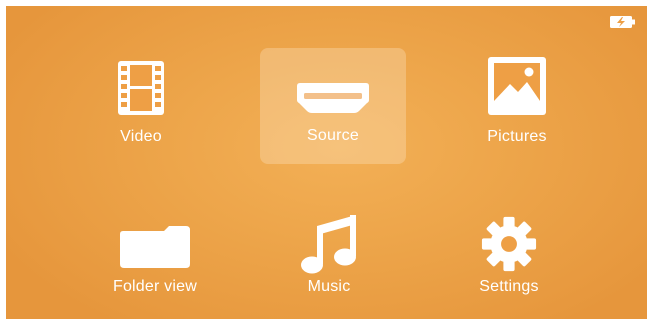 The width and height of the screenshot is (653, 325). Describe the element at coordinates (517, 136) in the screenshot. I see `menu-item-label: Pictures` at that location.